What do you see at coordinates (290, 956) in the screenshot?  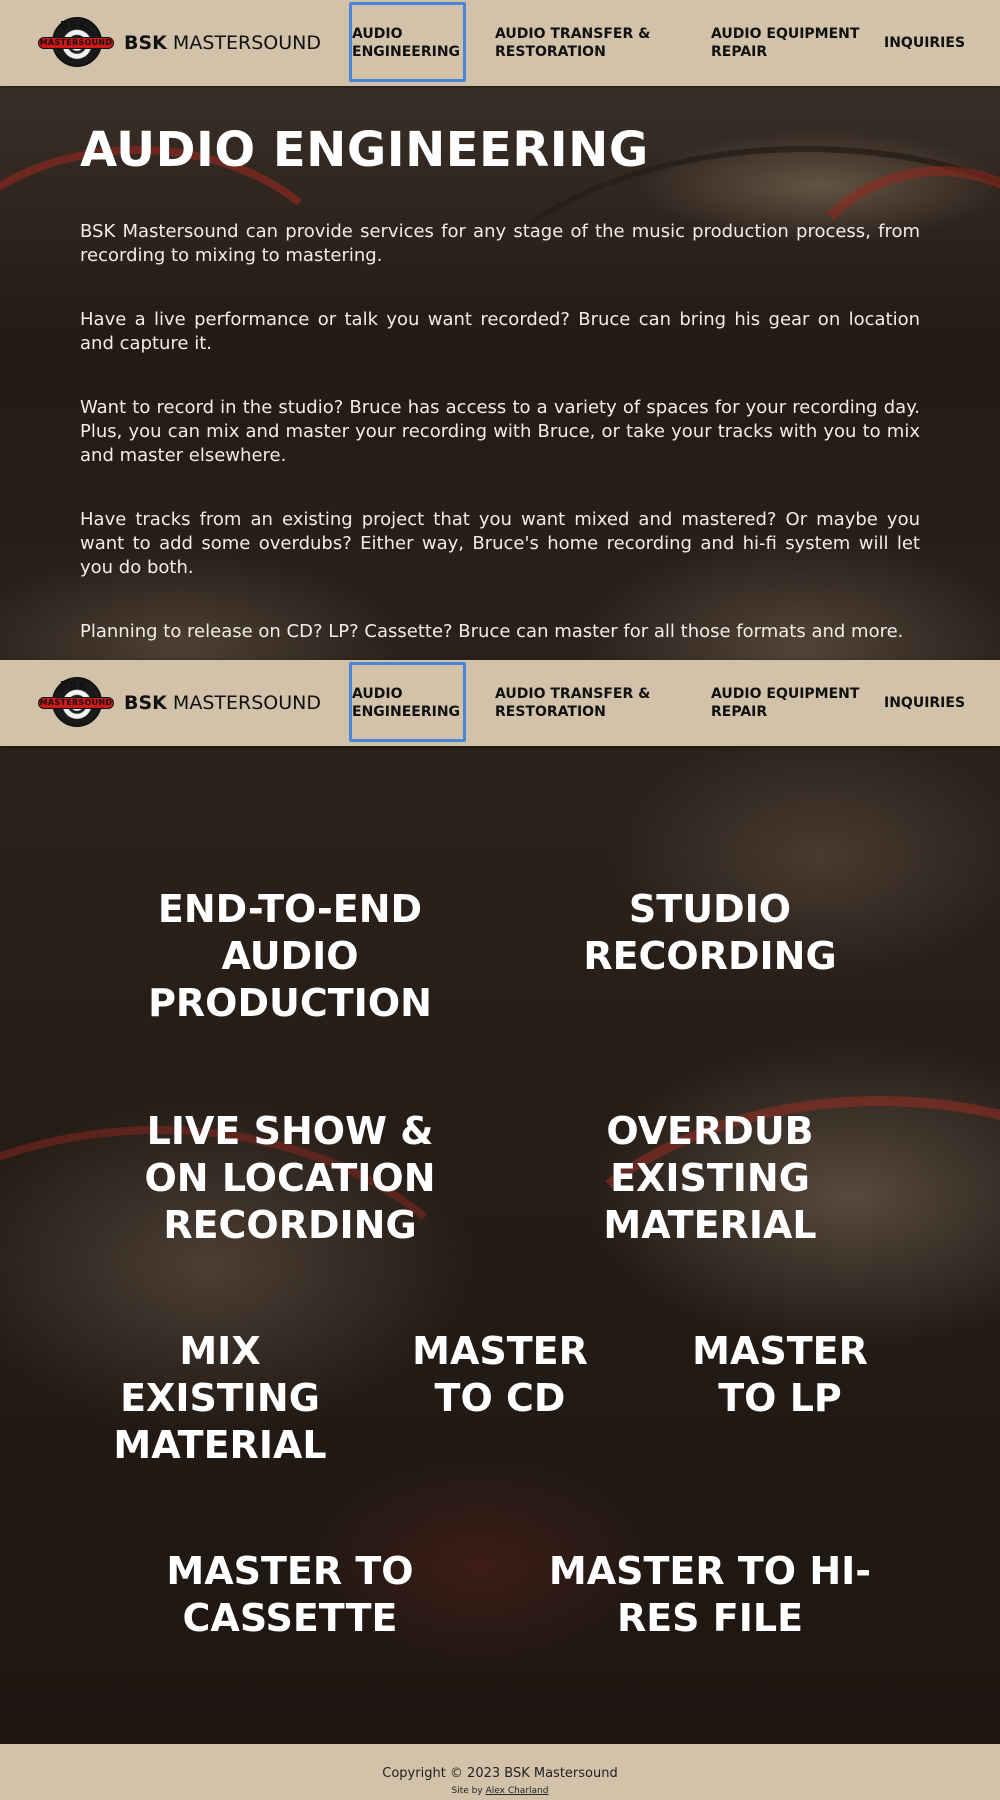 I see `service-end-to-end-production: END-TO-END AUDIO PRODUCTION` at bounding box center [290, 956].